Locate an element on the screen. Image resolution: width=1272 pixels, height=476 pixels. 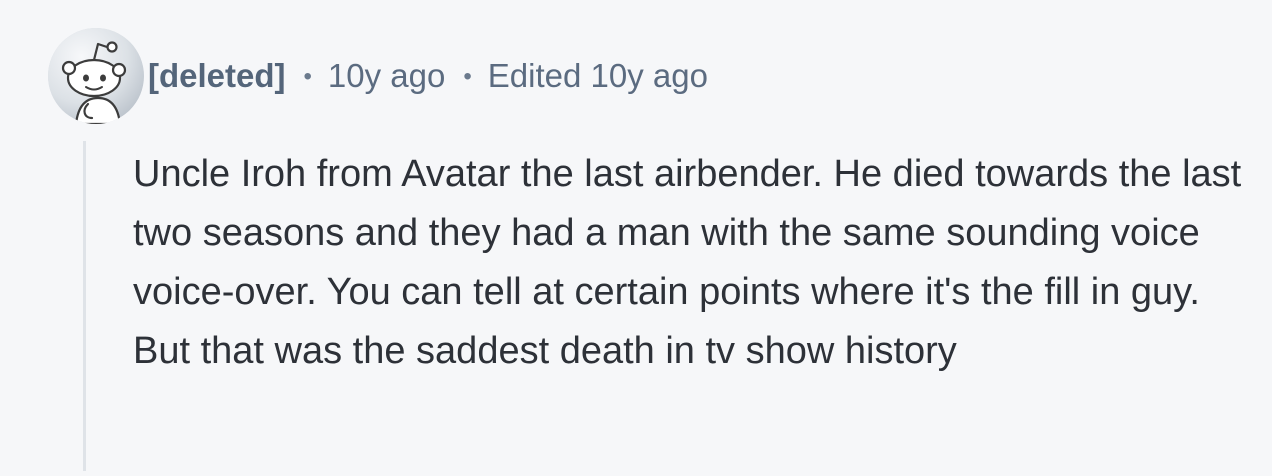
comment-timestamp: 10y ago is located at coordinates (386, 76).